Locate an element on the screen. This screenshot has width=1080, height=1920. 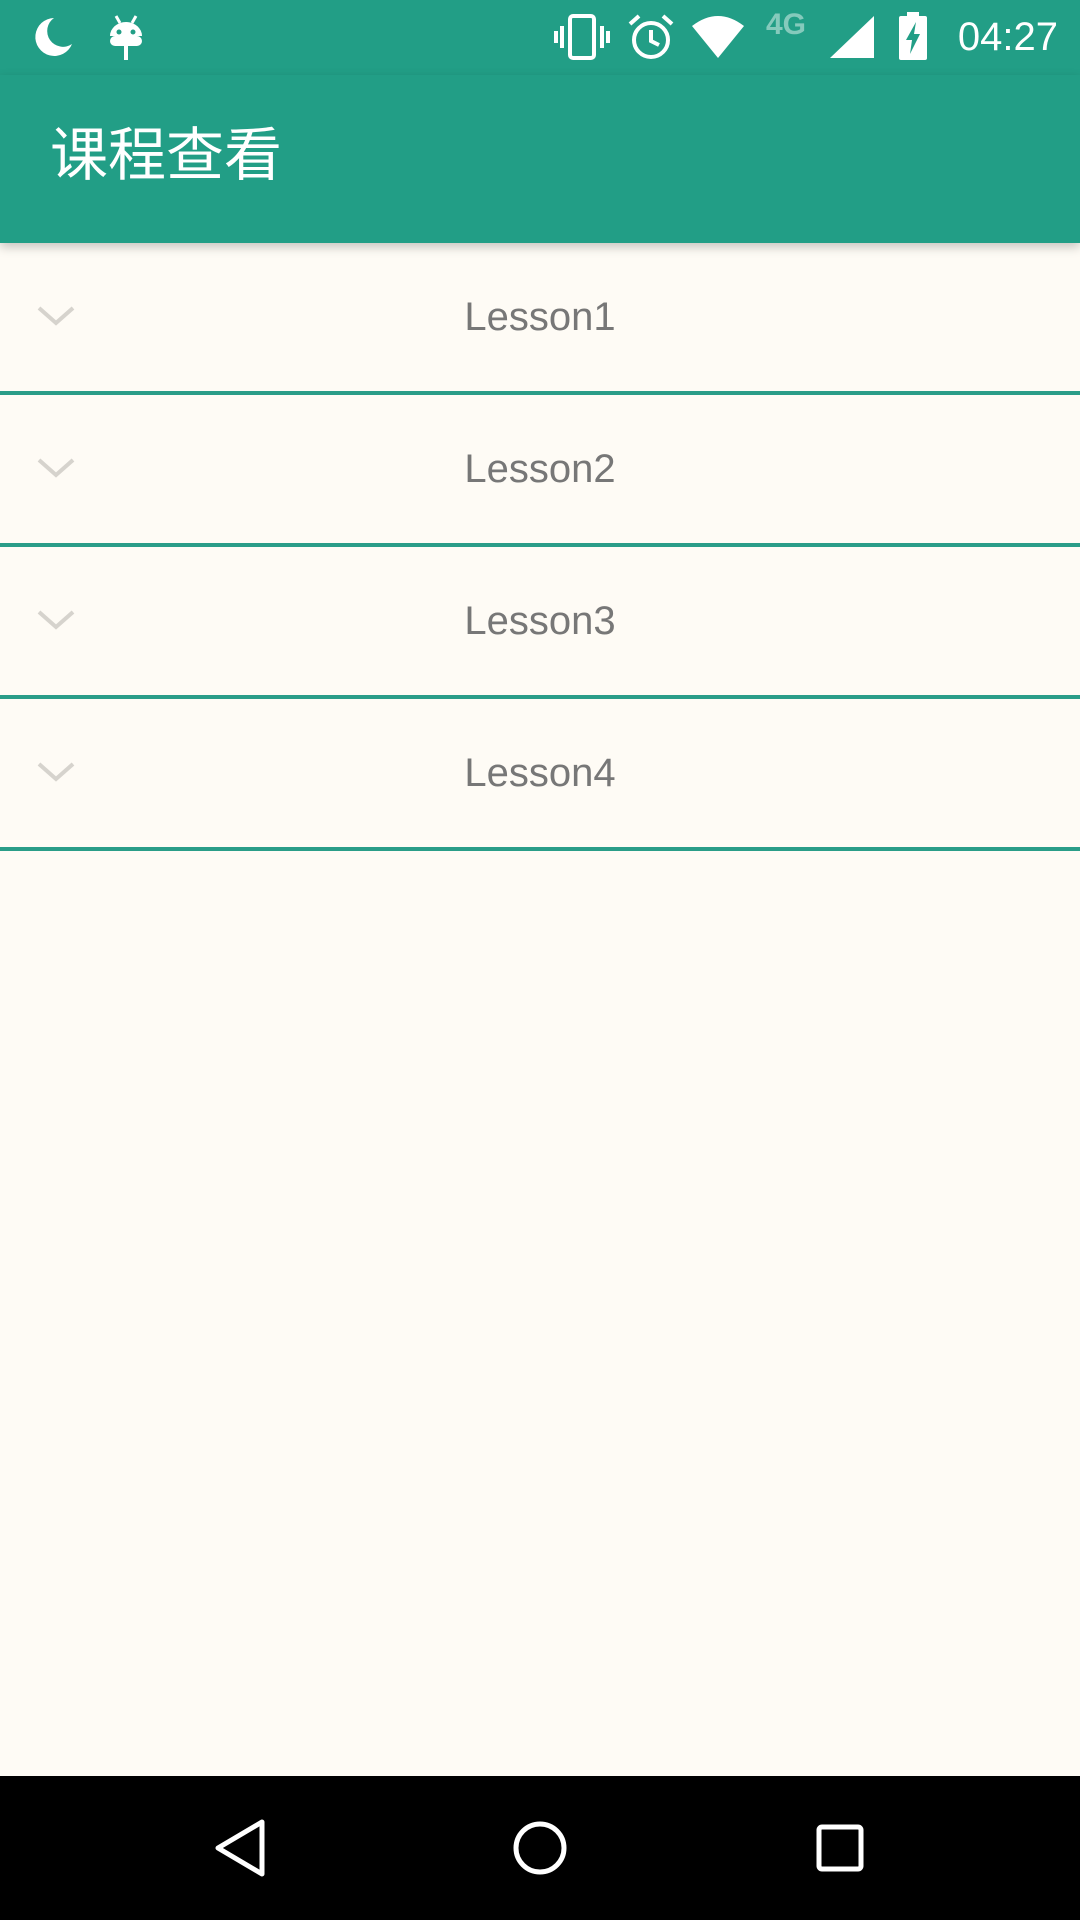
lesson-label: Lesson1 is located at coordinates (540, 317).